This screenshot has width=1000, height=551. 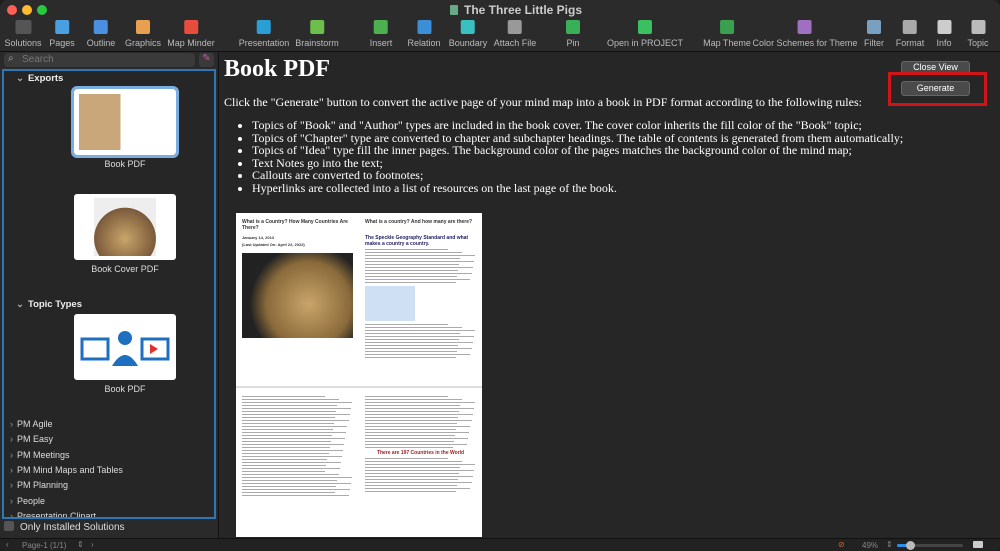 What do you see at coordinates (944, 43) in the screenshot?
I see `toolbar-label: Info` at bounding box center [944, 43].